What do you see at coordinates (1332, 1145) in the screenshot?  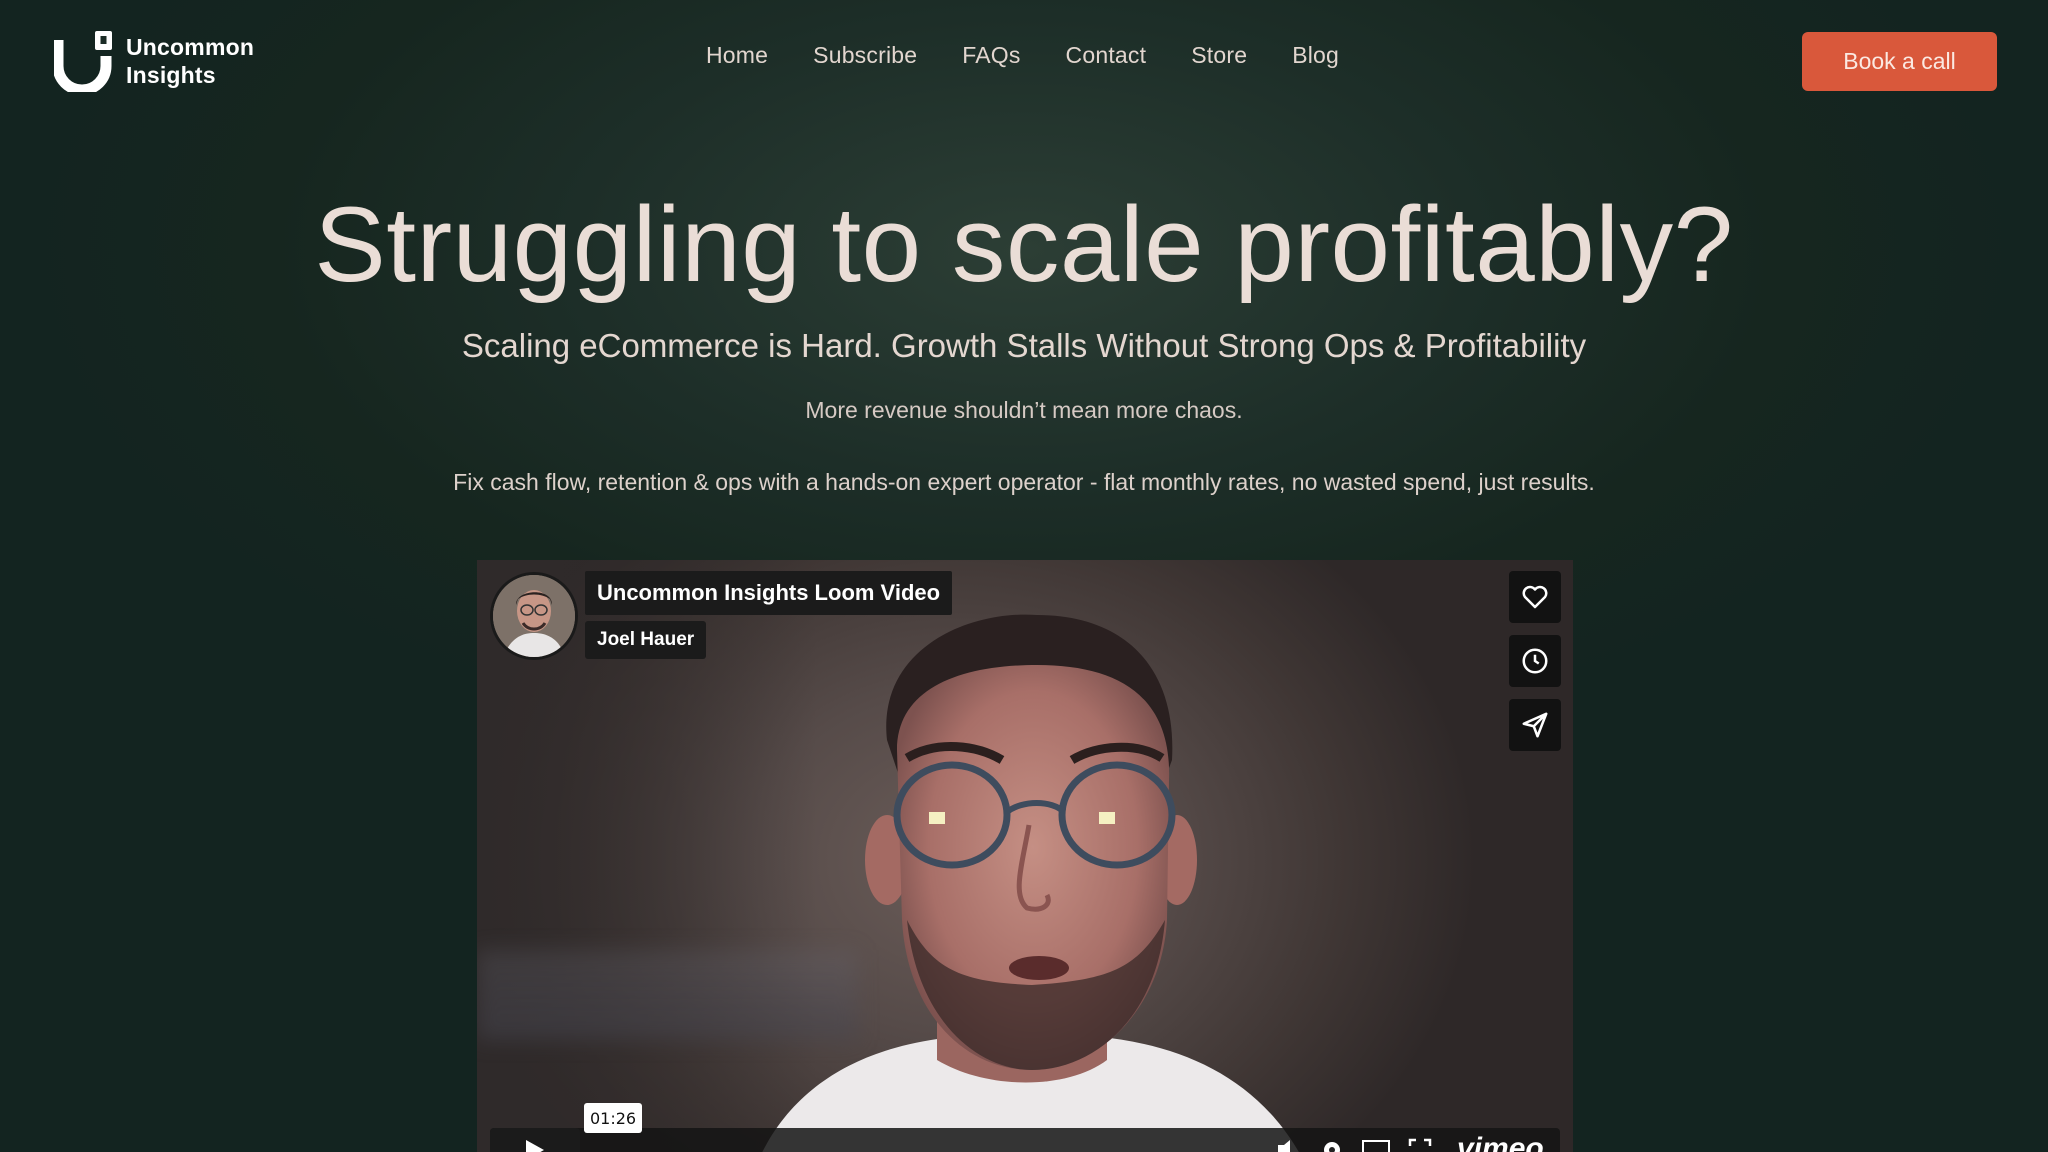 I see `settings-icon` at bounding box center [1332, 1145].